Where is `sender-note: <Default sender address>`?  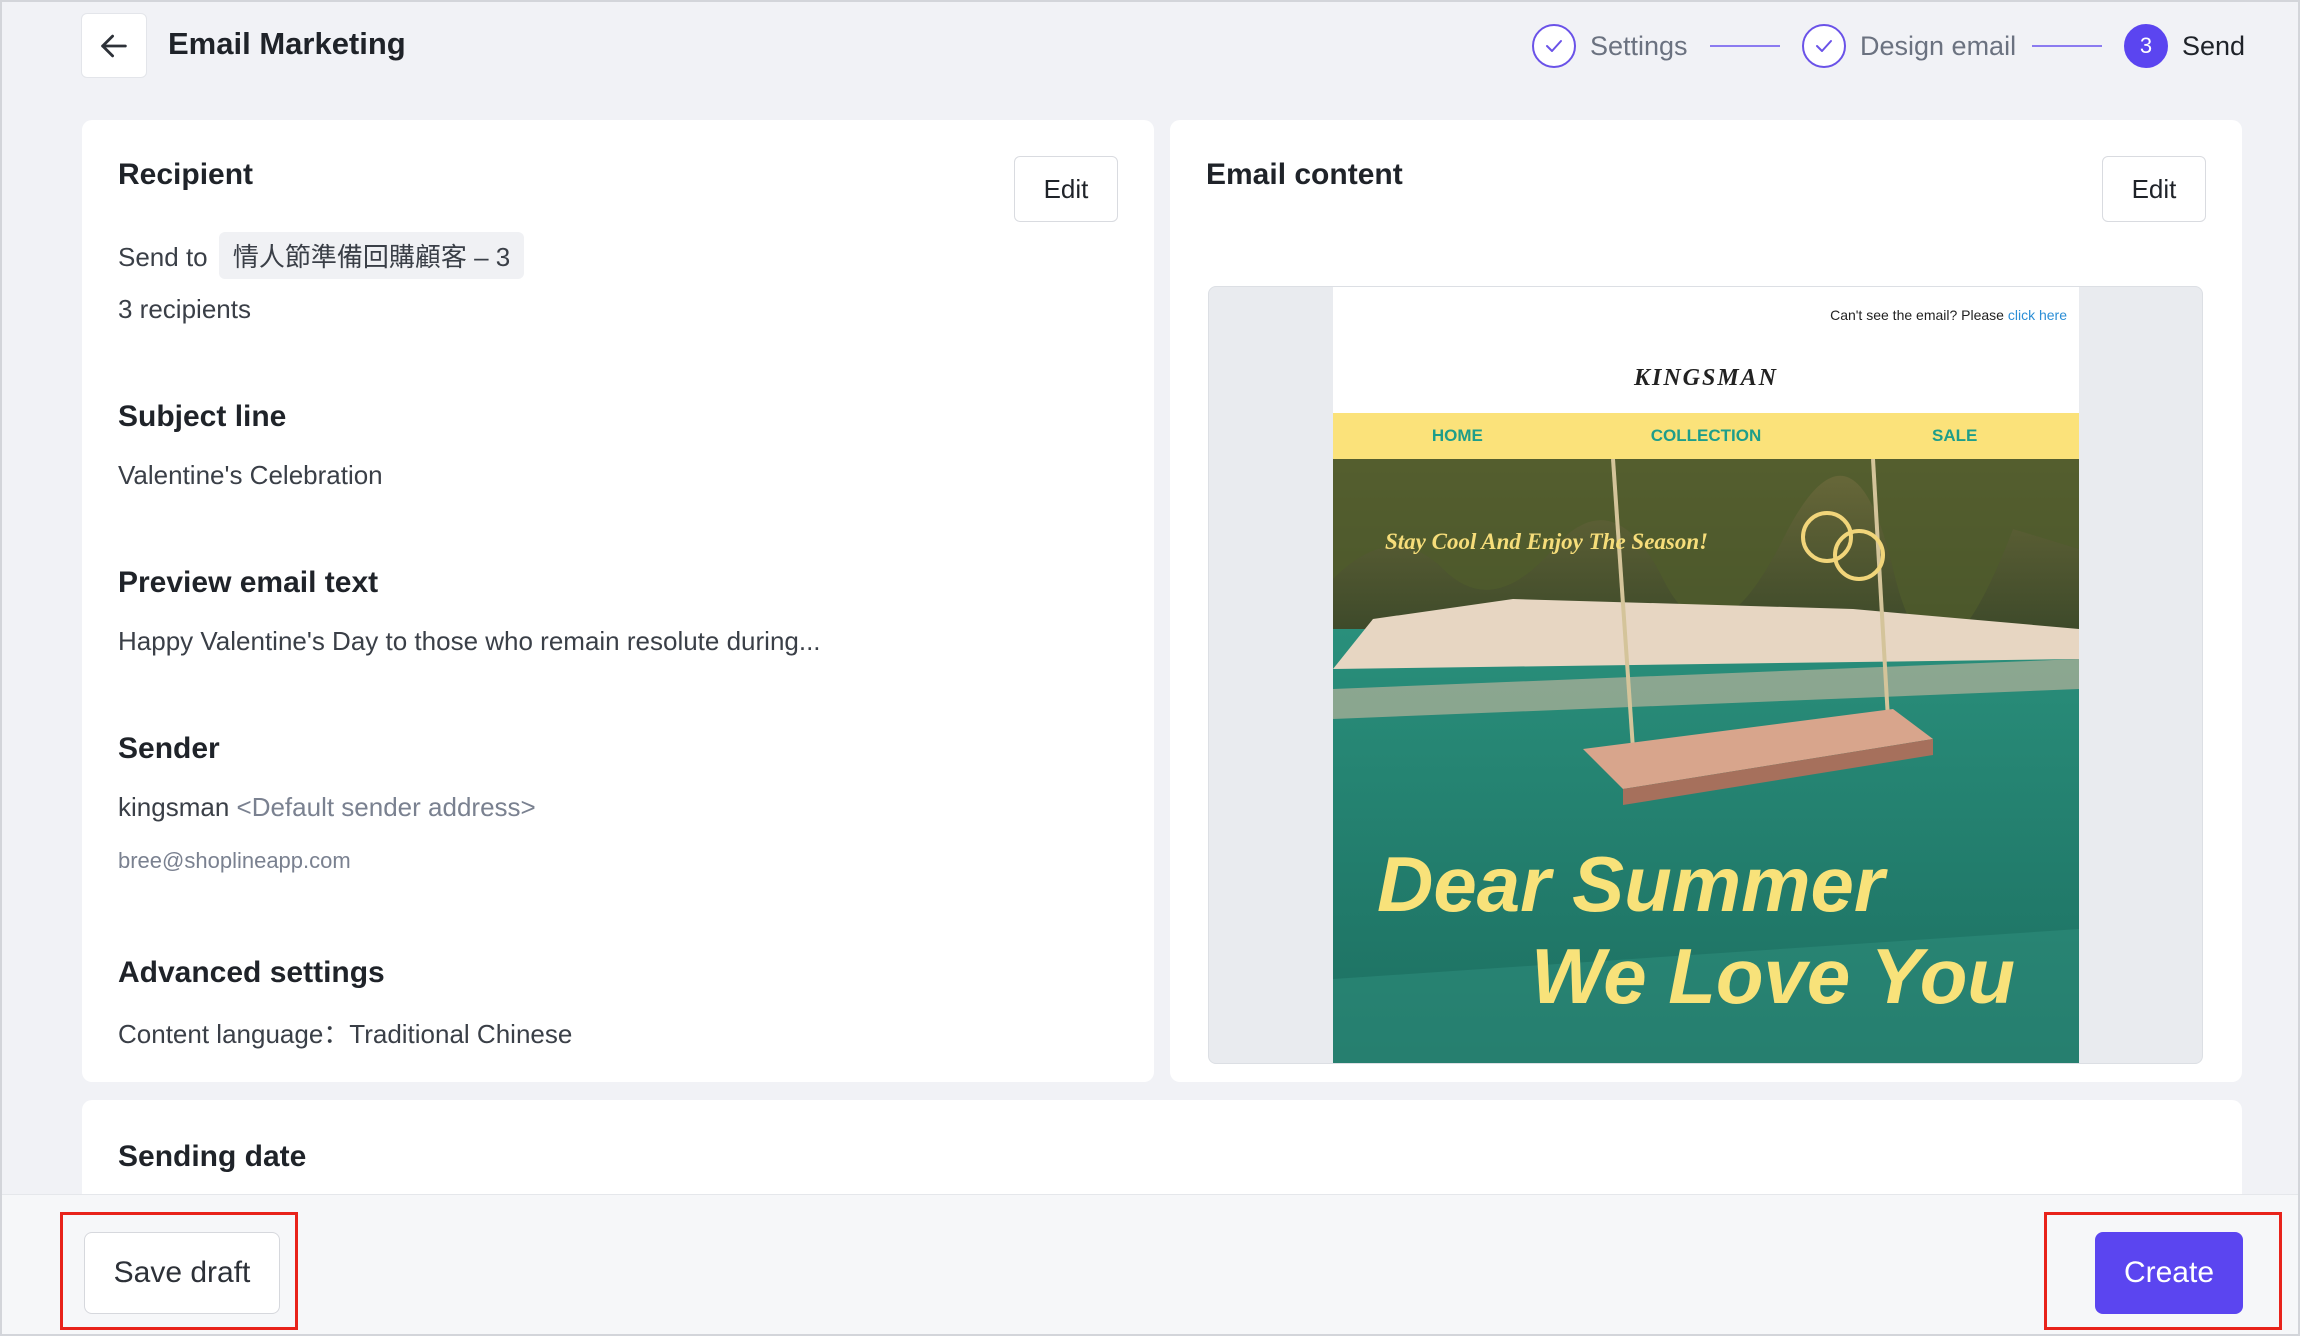
sender-note: <Default sender address> is located at coordinates (386, 807).